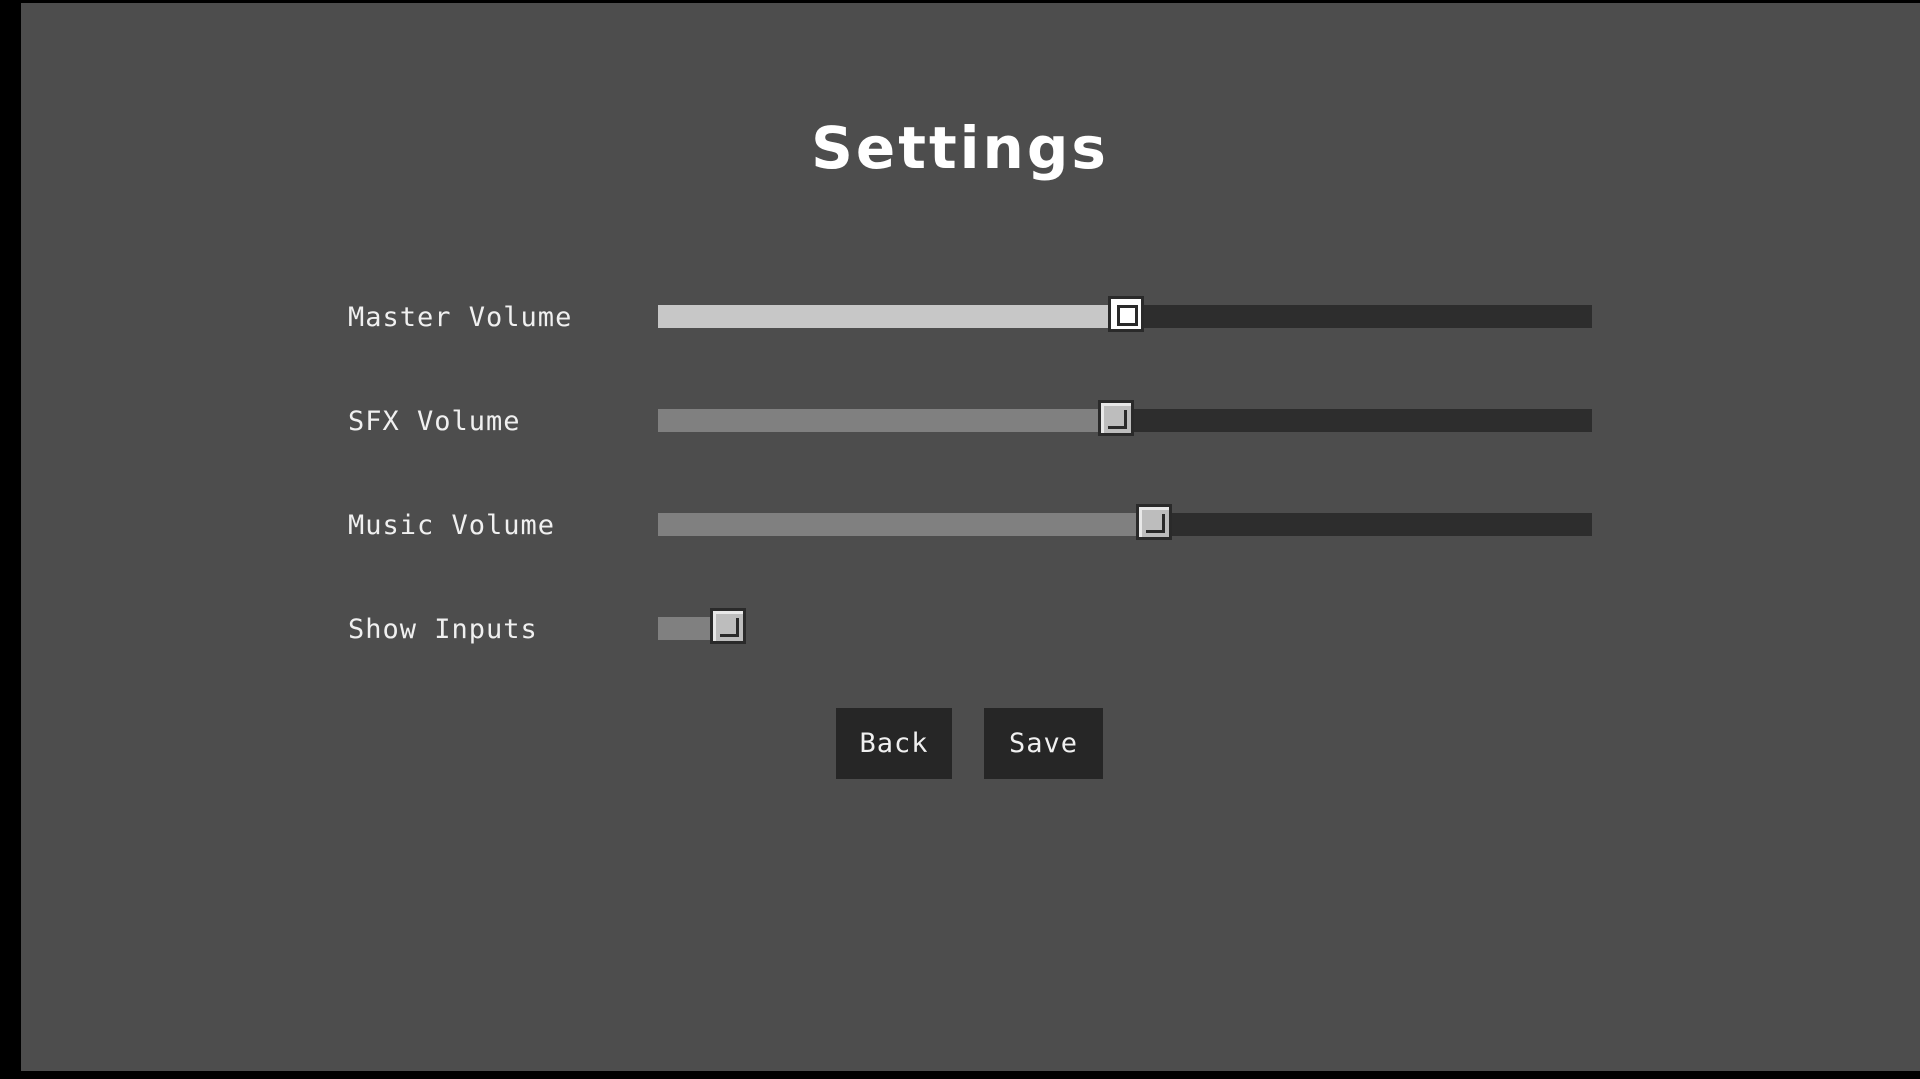  What do you see at coordinates (960, 148) in the screenshot?
I see `page-title: Settings` at bounding box center [960, 148].